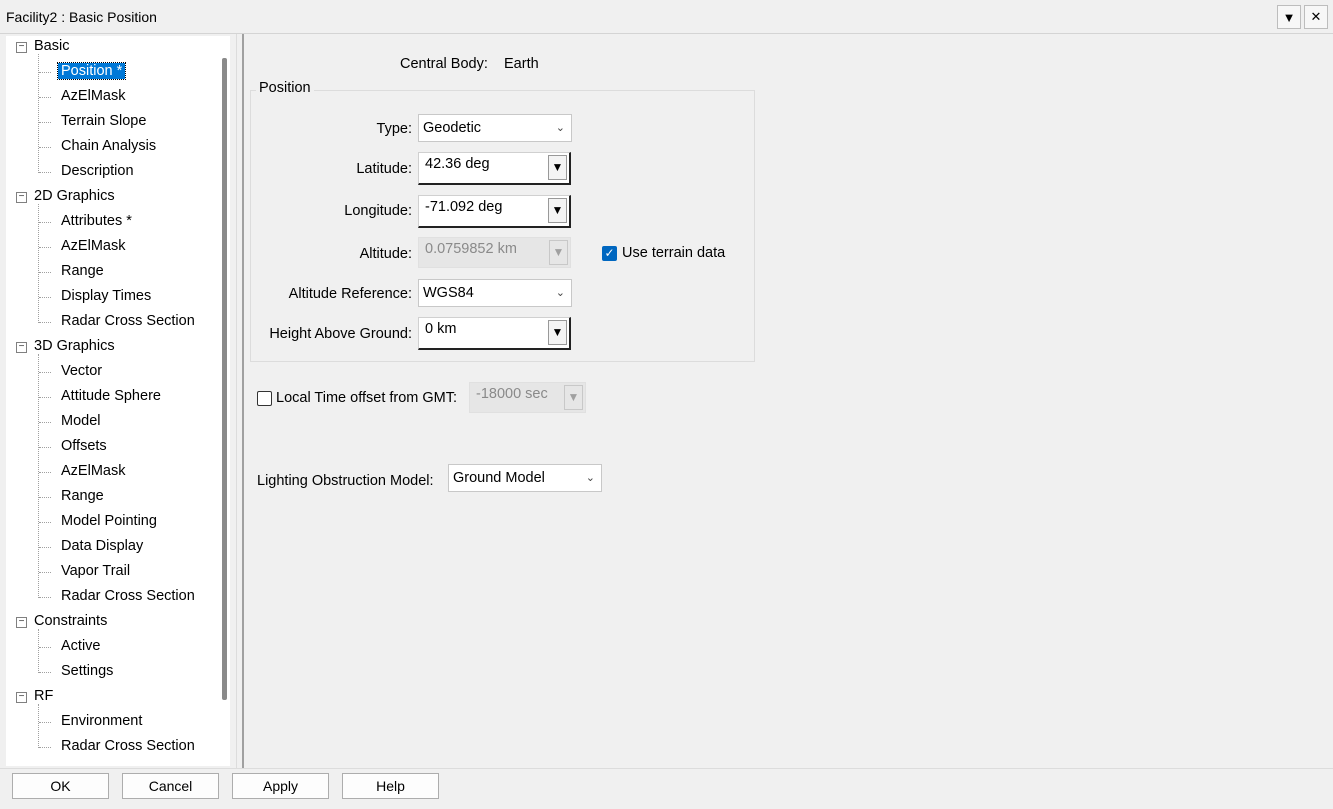 Image resolution: width=1333 pixels, height=809 pixels. I want to click on tree-item-label: Radar Cross Section, so click(128, 321).